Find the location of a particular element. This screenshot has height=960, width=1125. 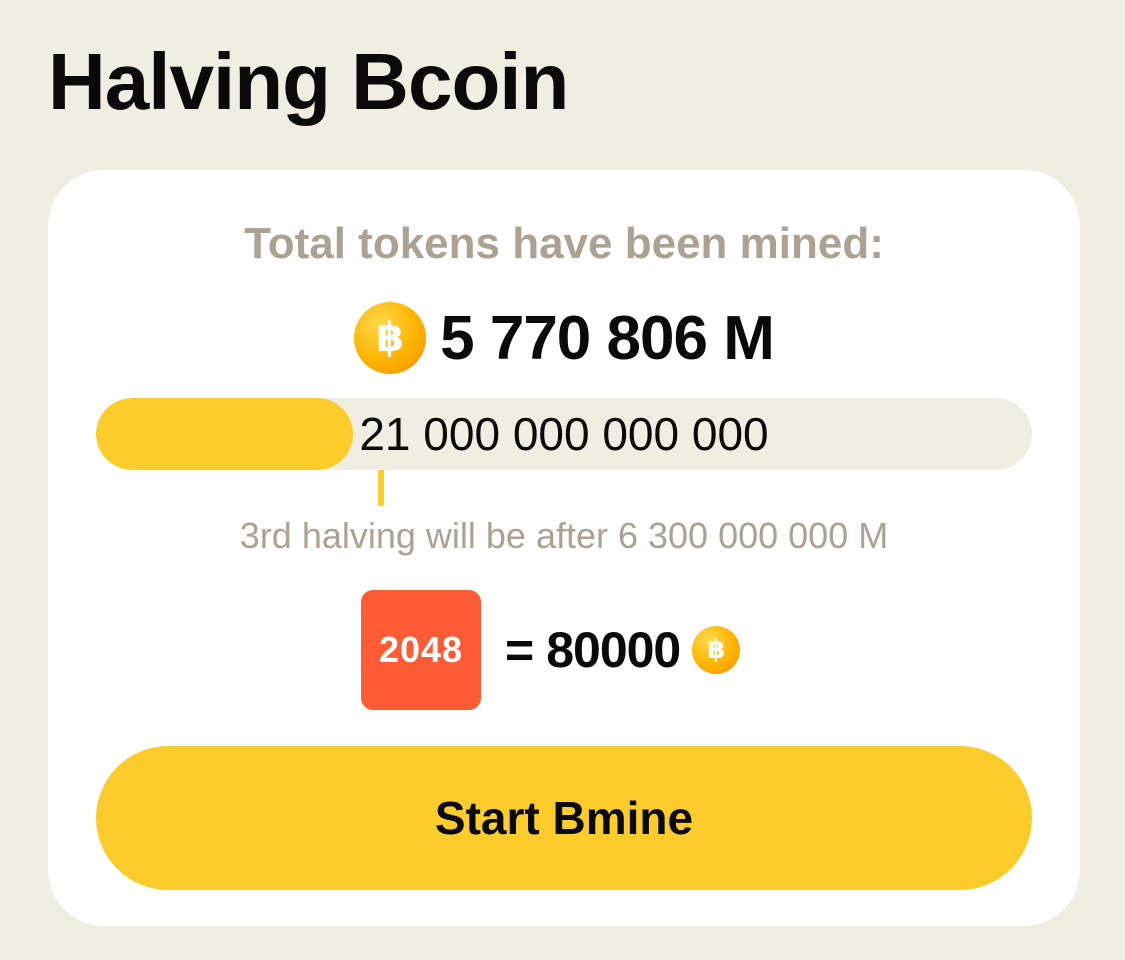

halving-marker is located at coordinates (381, 488).